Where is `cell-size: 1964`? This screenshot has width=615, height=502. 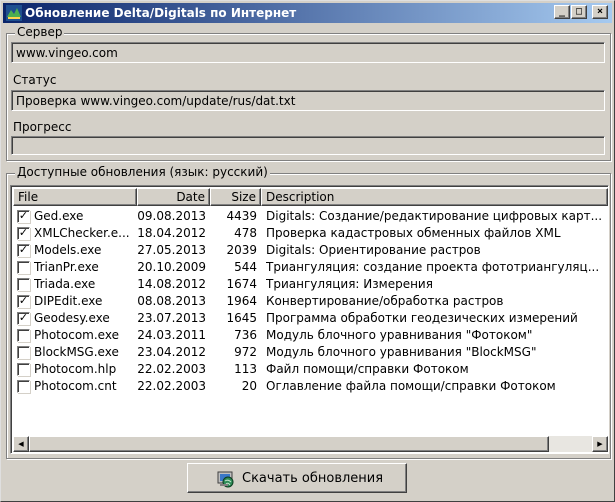
cell-size: 1964 is located at coordinates (241, 301).